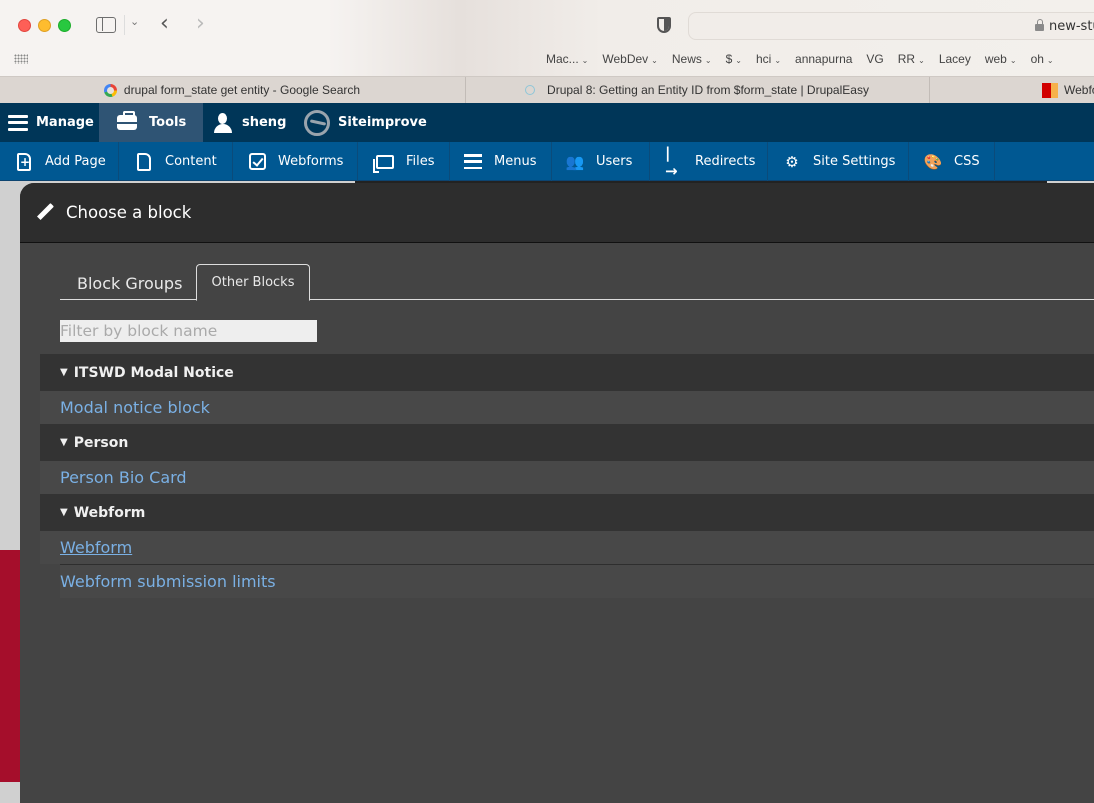 This screenshot has width=1094, height=803. What do you see at coordinates (955, 59) in the screenshot?
I see `bookmark-lacey: Lacey` at bounding box center [955, 59].